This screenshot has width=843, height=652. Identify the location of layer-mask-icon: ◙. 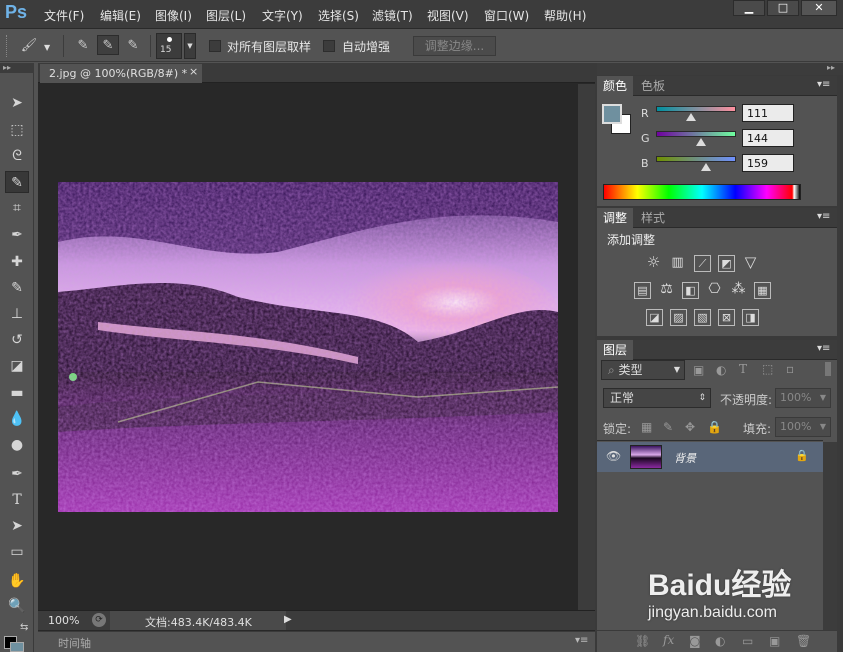
(695, 641).